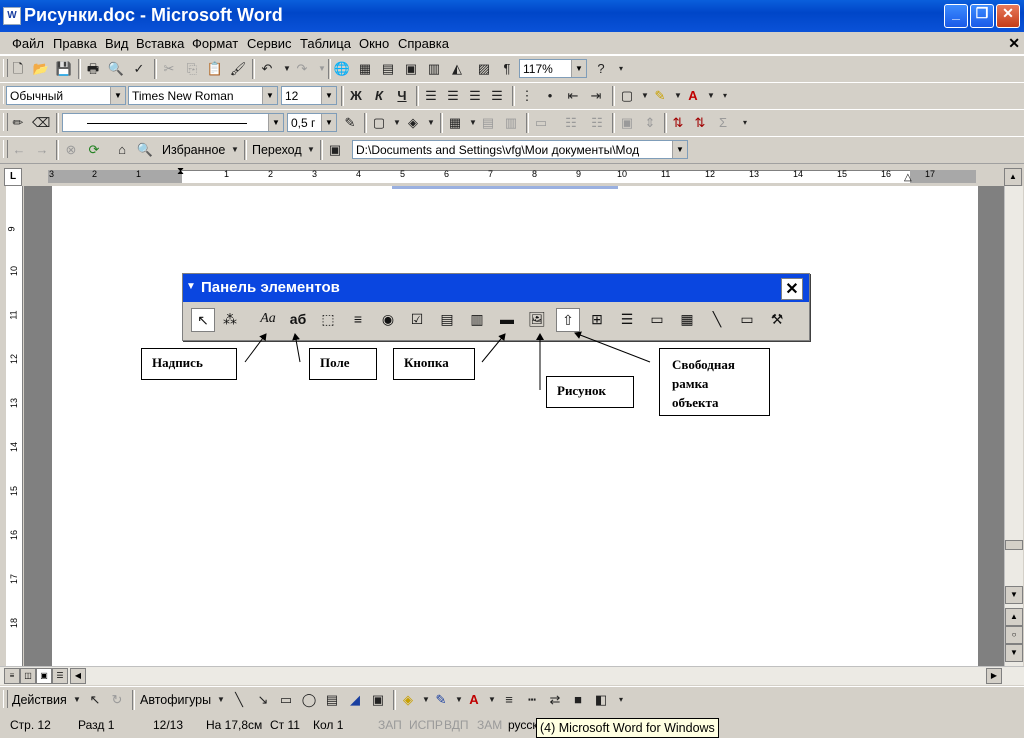 This screenshot has height=738, width=1024. What do you see at coordinates (474, 700) in the screenshot?
I see `font-color-icon: A` at bounding box center [474, 700].